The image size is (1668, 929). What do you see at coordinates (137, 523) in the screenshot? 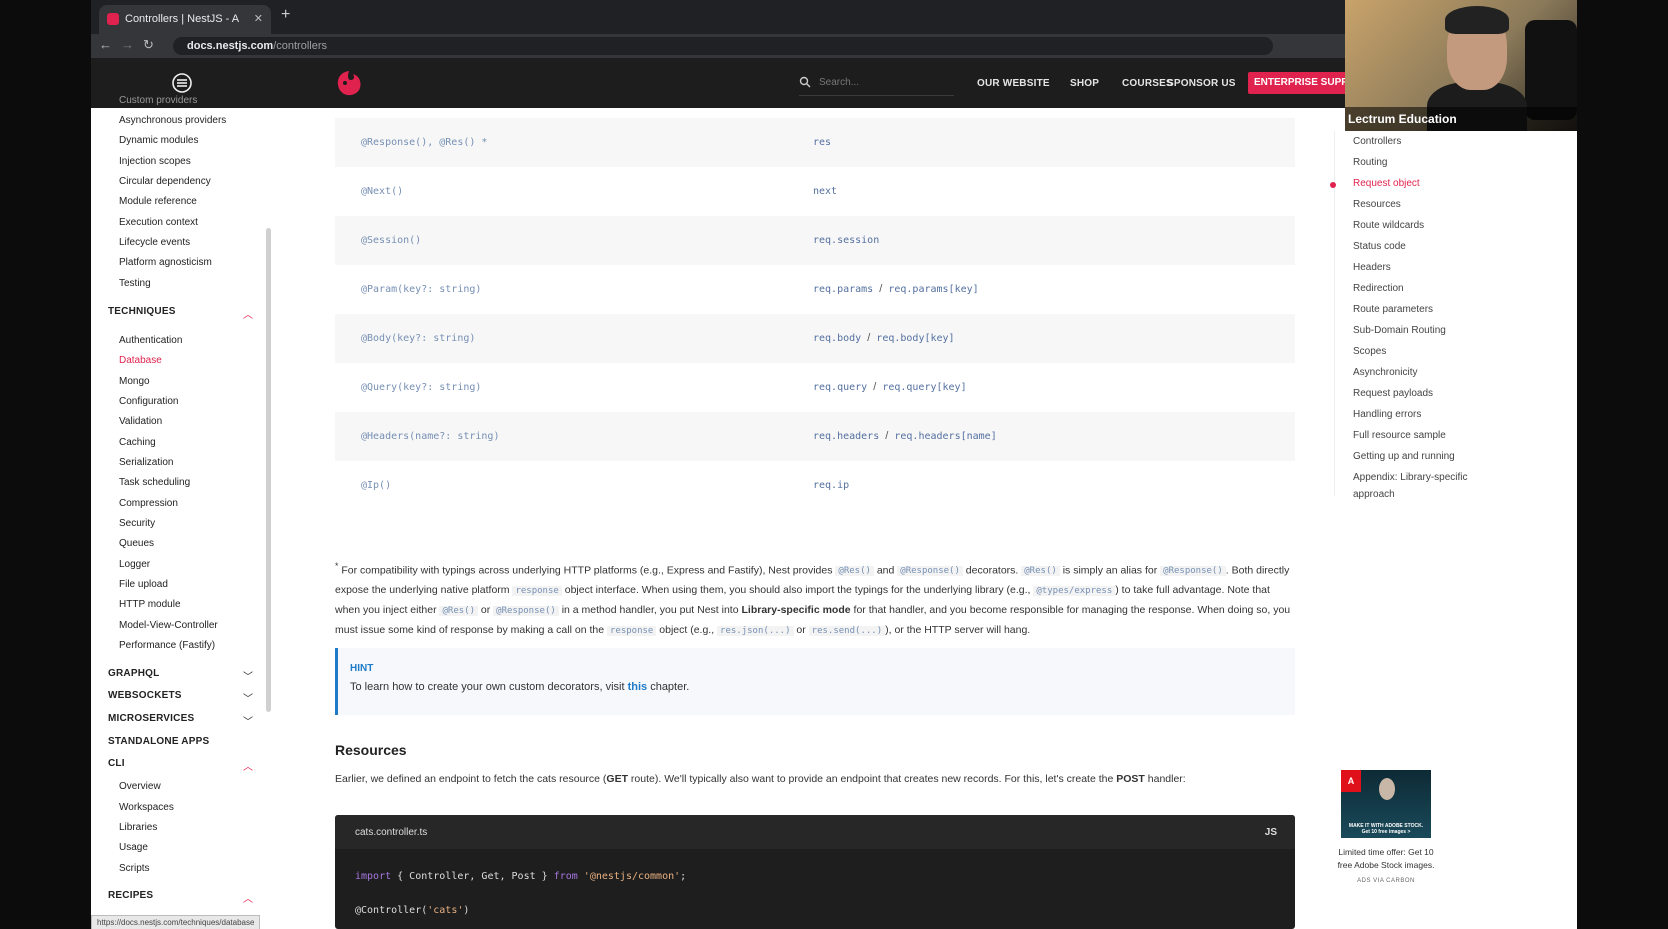
I see `sidebar-item: Security` at bounding box center [137, 523].